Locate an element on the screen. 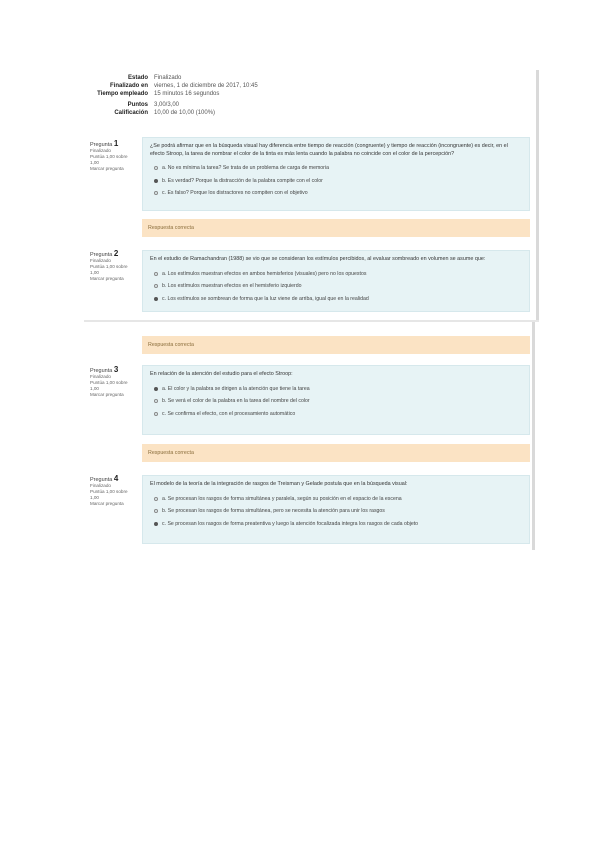 This screenshot has height=848, width=599. summary-row: Estado Finalizado is located at coordinates (310, 78).